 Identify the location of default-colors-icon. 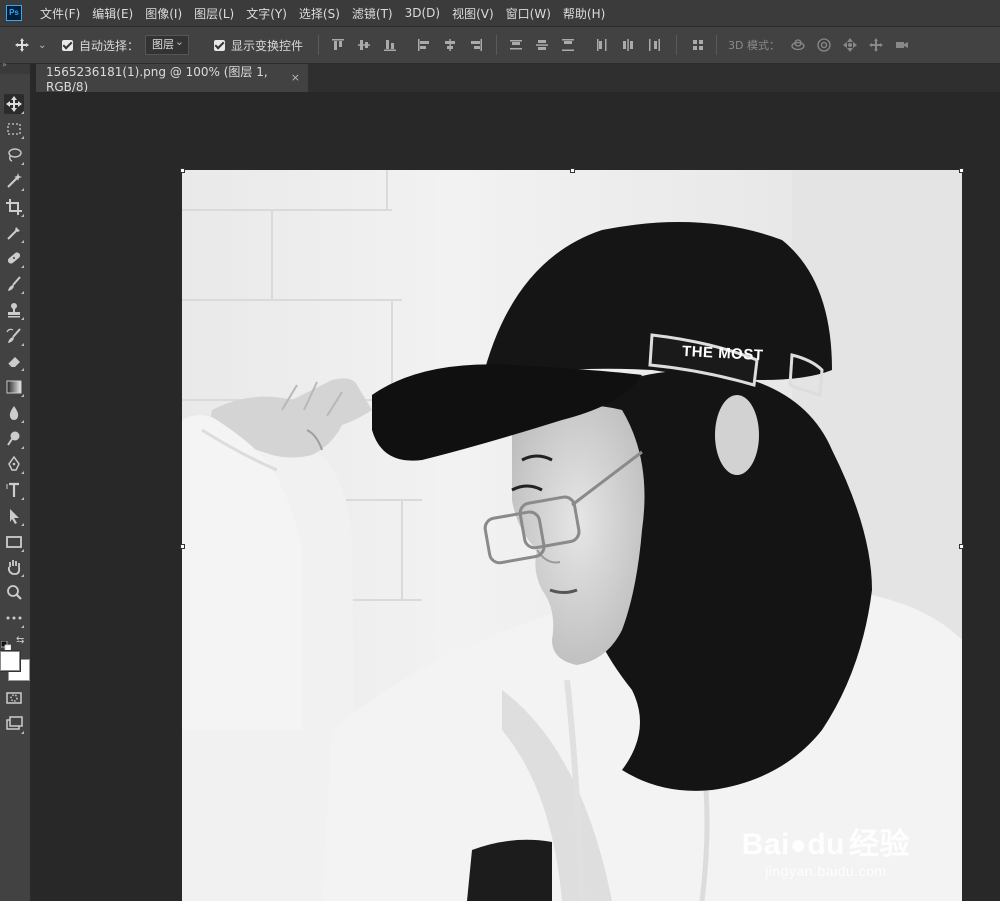
(6, 644).